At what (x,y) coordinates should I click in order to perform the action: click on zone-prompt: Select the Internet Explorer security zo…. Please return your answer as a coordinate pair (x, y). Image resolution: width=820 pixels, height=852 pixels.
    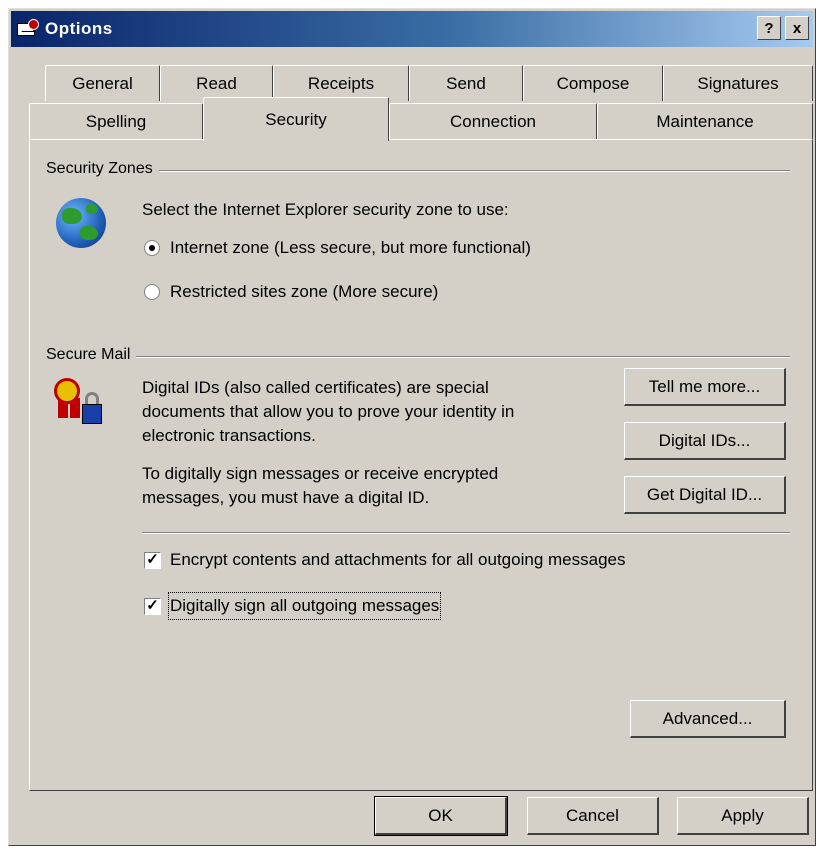
    Looking at the image, I should click on (325, 209).